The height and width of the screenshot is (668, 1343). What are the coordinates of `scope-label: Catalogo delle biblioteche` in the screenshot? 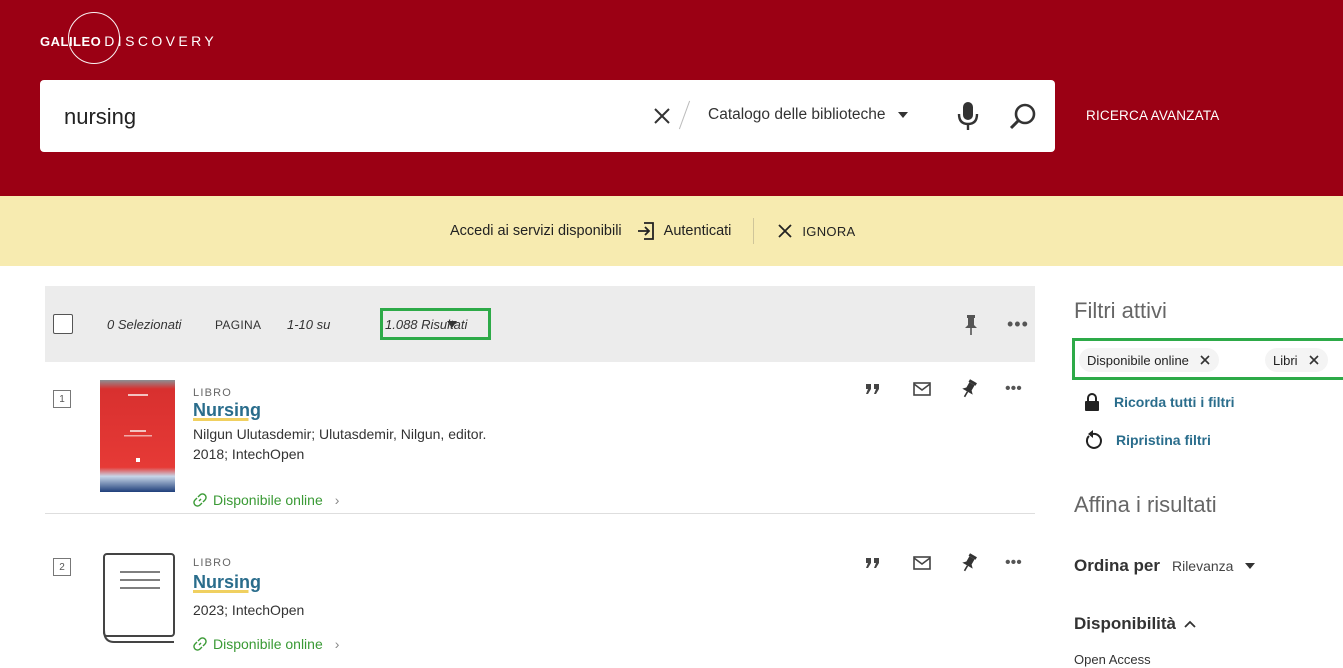 It's located at (797, 114).